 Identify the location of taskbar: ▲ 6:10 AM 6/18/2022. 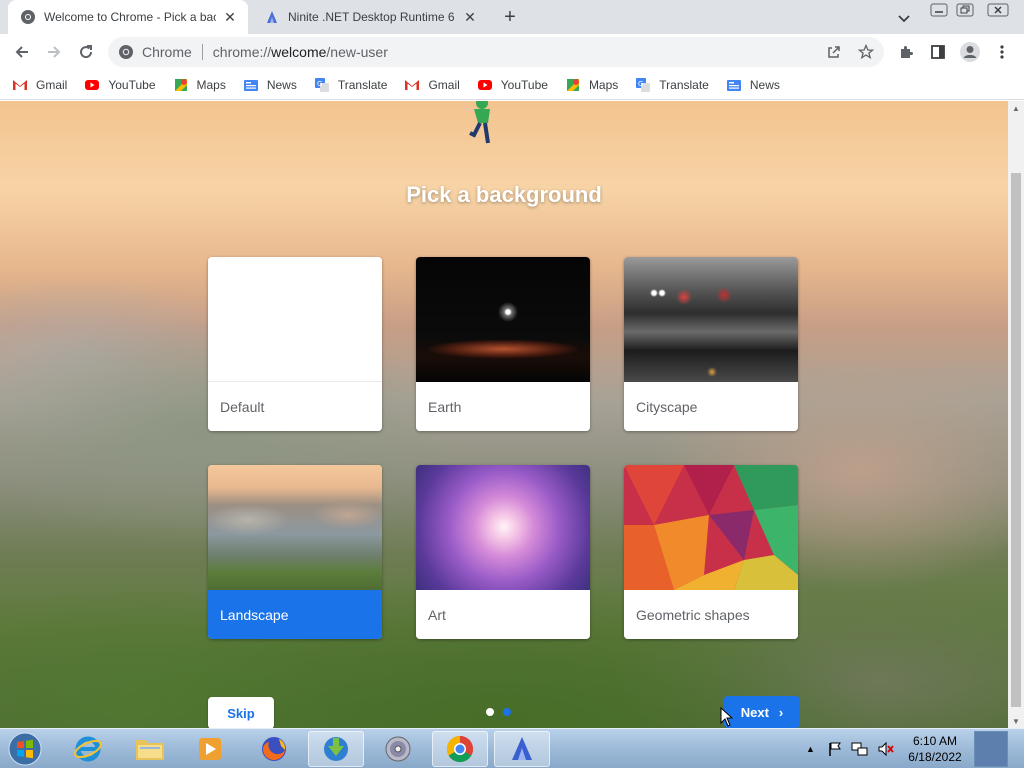
(512, 748).